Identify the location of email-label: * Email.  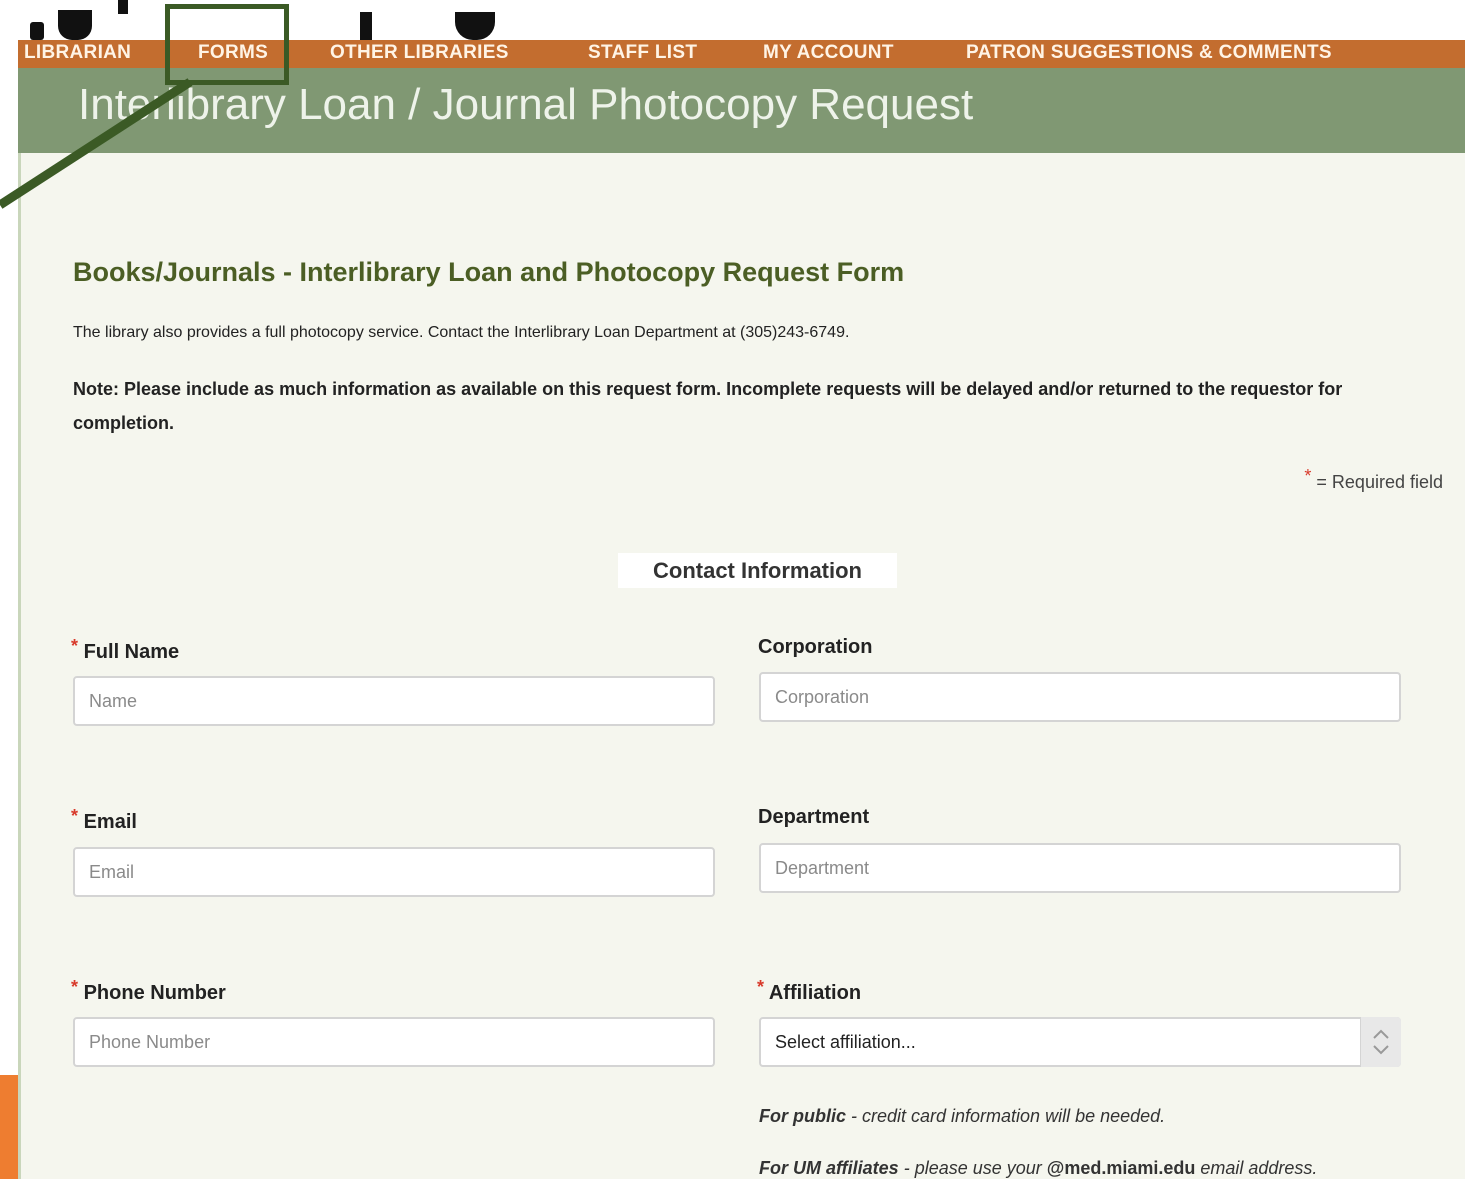
(104, 820).